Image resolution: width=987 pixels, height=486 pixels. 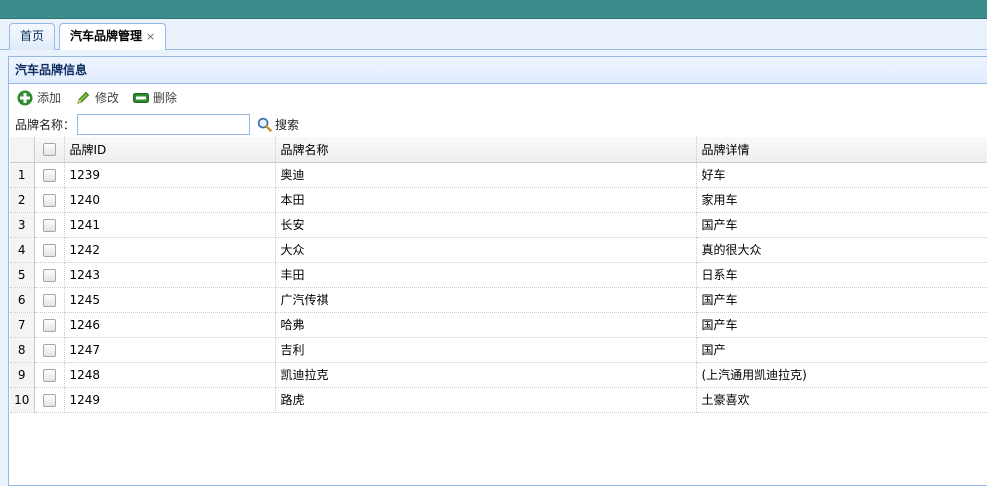 What do you see at coordinates (493, 9) in the screenshot?
I see `top-banner` at bounding box center [493, 9].